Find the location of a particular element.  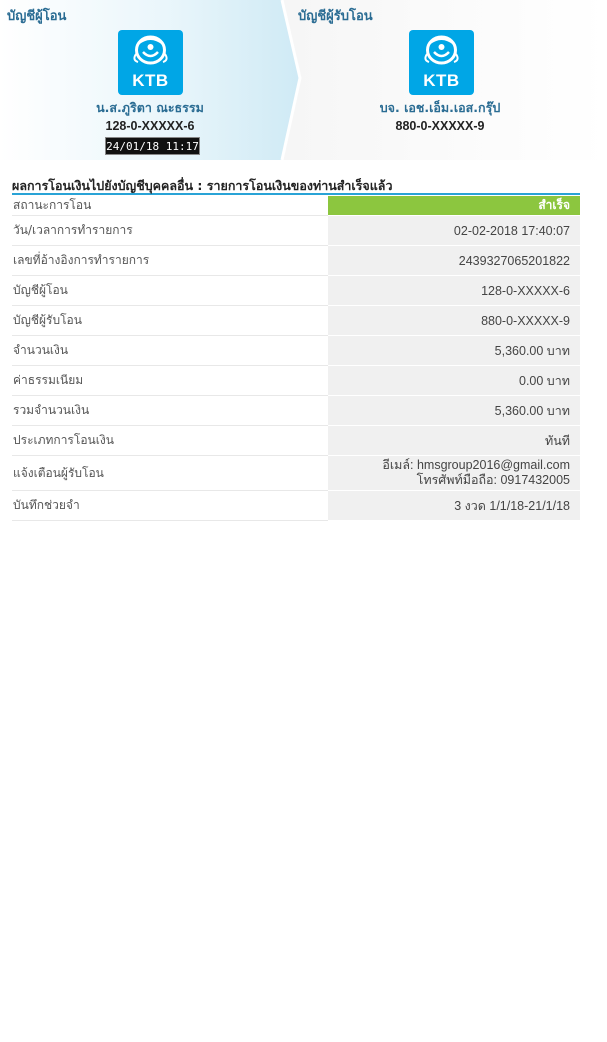

sender-panel-title: บัญชีผู้โอน is located at coordinates (37, 16).